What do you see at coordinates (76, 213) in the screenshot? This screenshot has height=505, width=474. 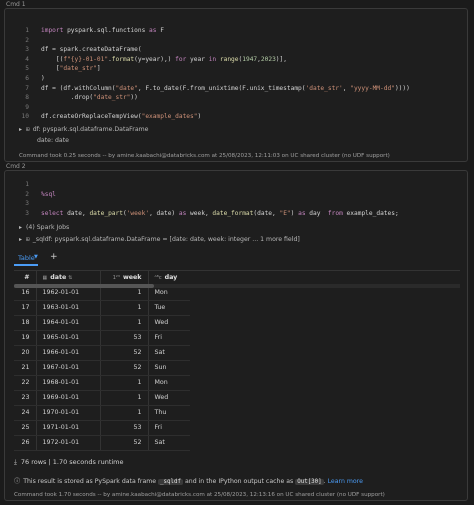 I see `code-token: date,` at bounding box center [76, 213].